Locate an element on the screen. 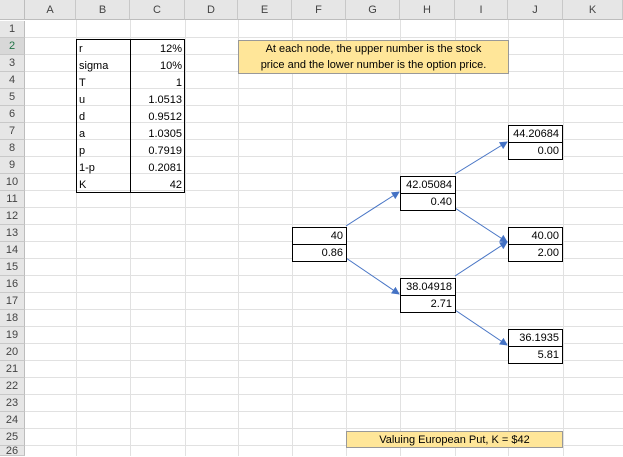 This screenshot has width=623, height=457. row-header: 5 is located at coordinates (12, 97).